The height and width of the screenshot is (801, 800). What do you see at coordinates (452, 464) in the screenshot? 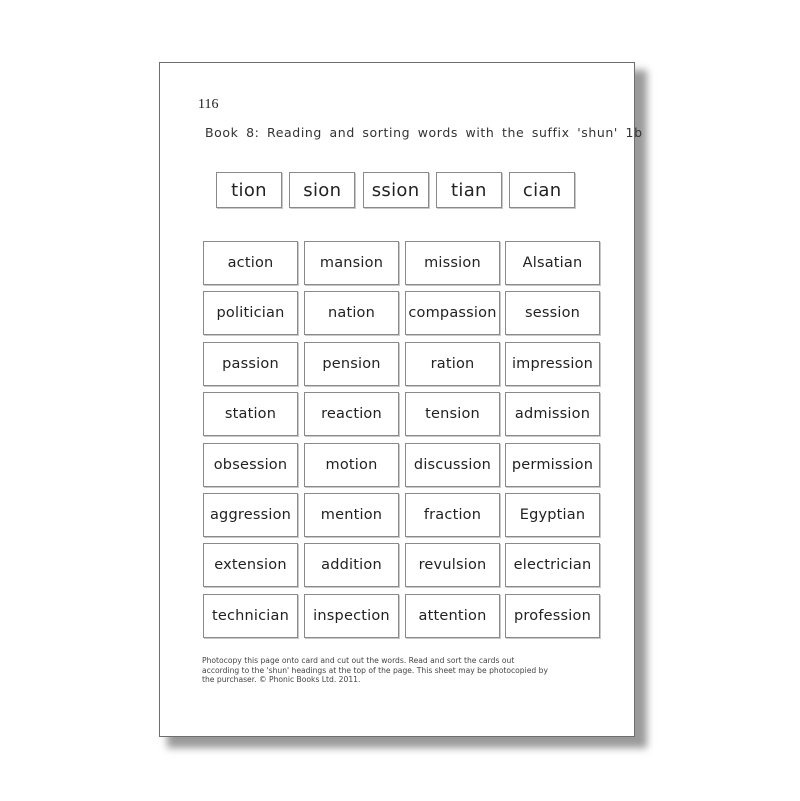
I see `word-card: discussion` at bounding box center [452, 464].